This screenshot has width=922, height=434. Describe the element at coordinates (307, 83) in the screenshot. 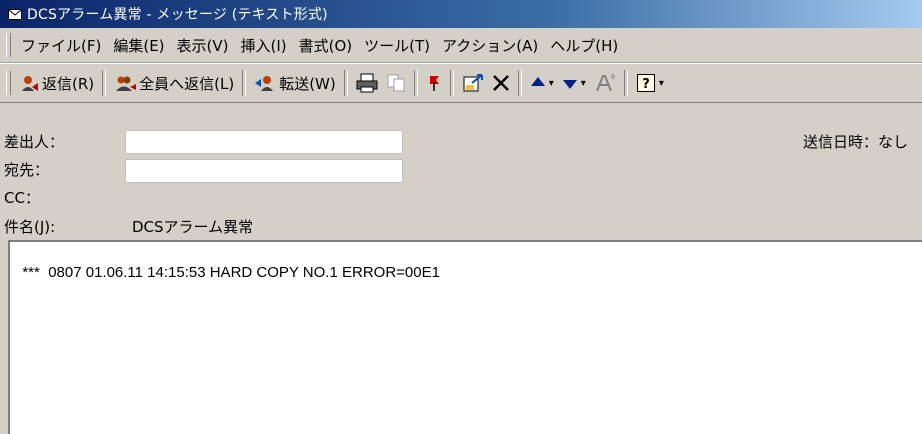

I see `forward-label: 転送(W)` at that location.